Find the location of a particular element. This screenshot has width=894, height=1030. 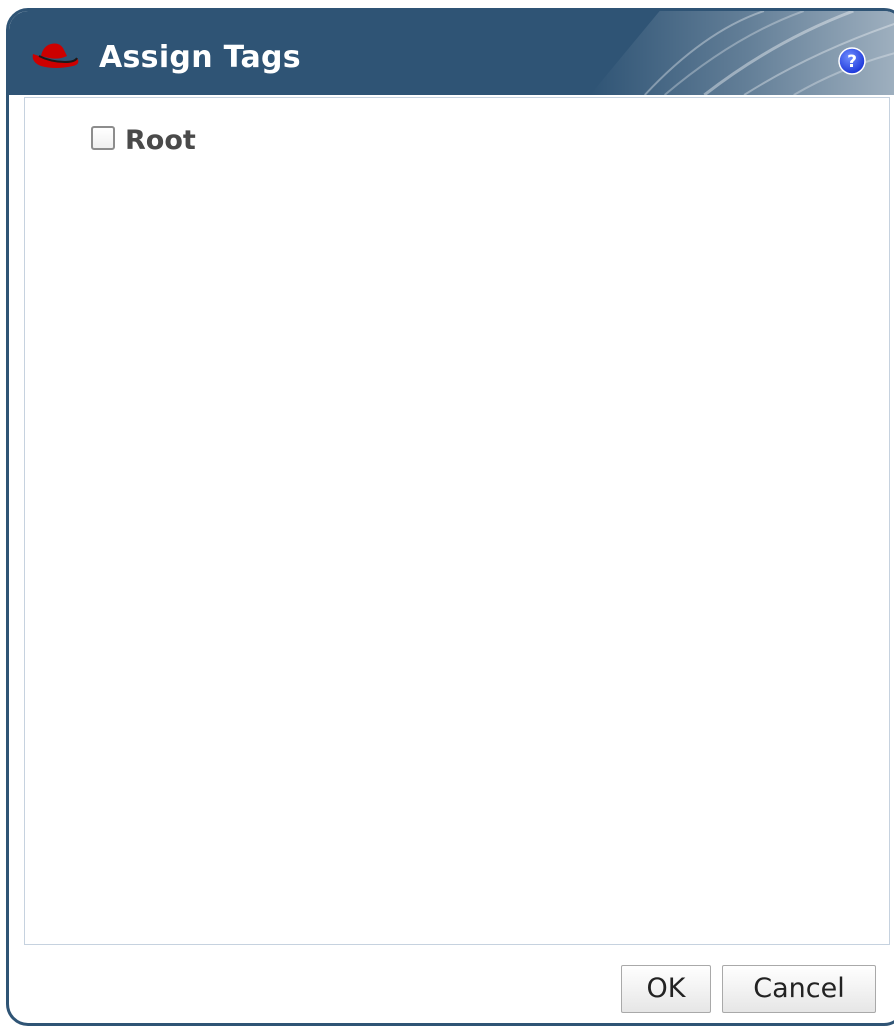

ok-button: OK is located at coordinates (666, 989).